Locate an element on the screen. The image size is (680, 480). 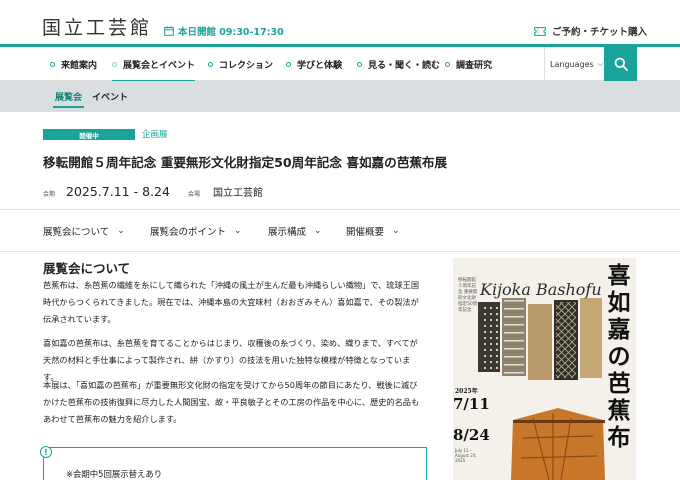
ticket-link: ご予約・チケット購入 is located at coordinates (590, 31).